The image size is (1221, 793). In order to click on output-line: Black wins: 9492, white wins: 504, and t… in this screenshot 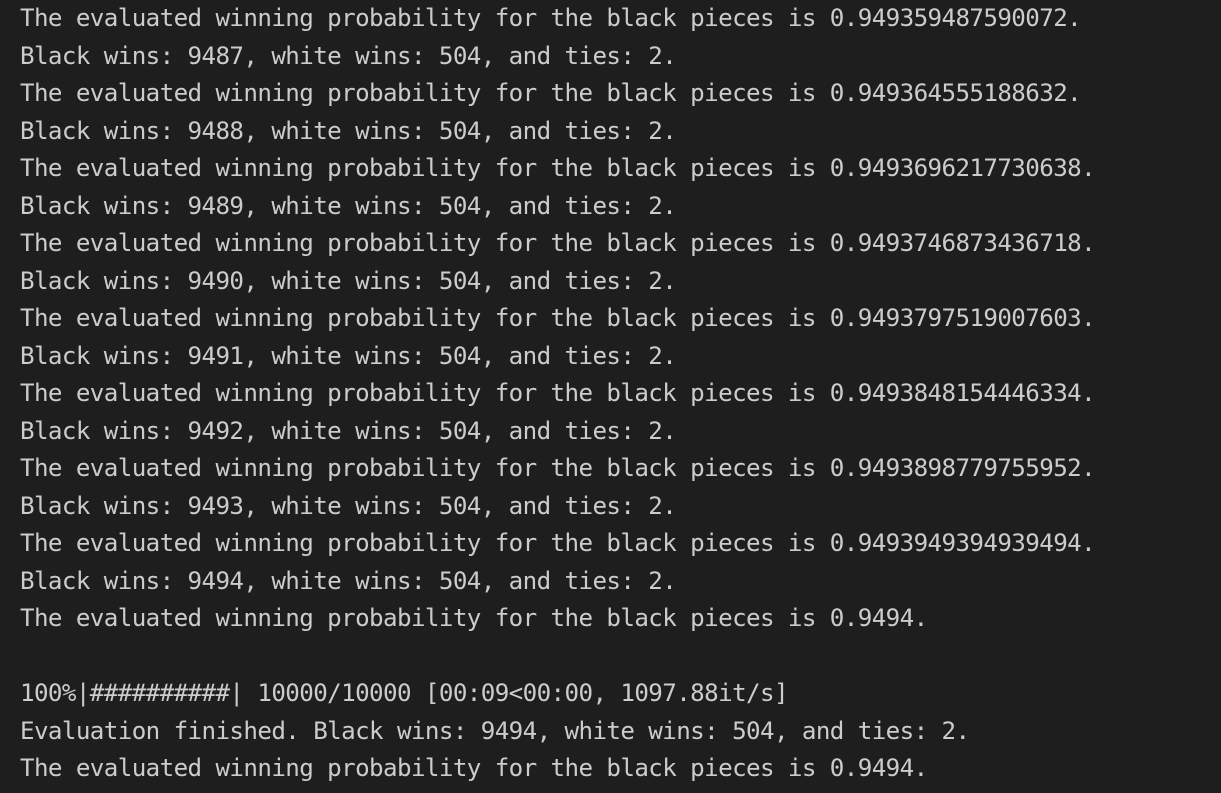, I will do `click(348, 430)`.